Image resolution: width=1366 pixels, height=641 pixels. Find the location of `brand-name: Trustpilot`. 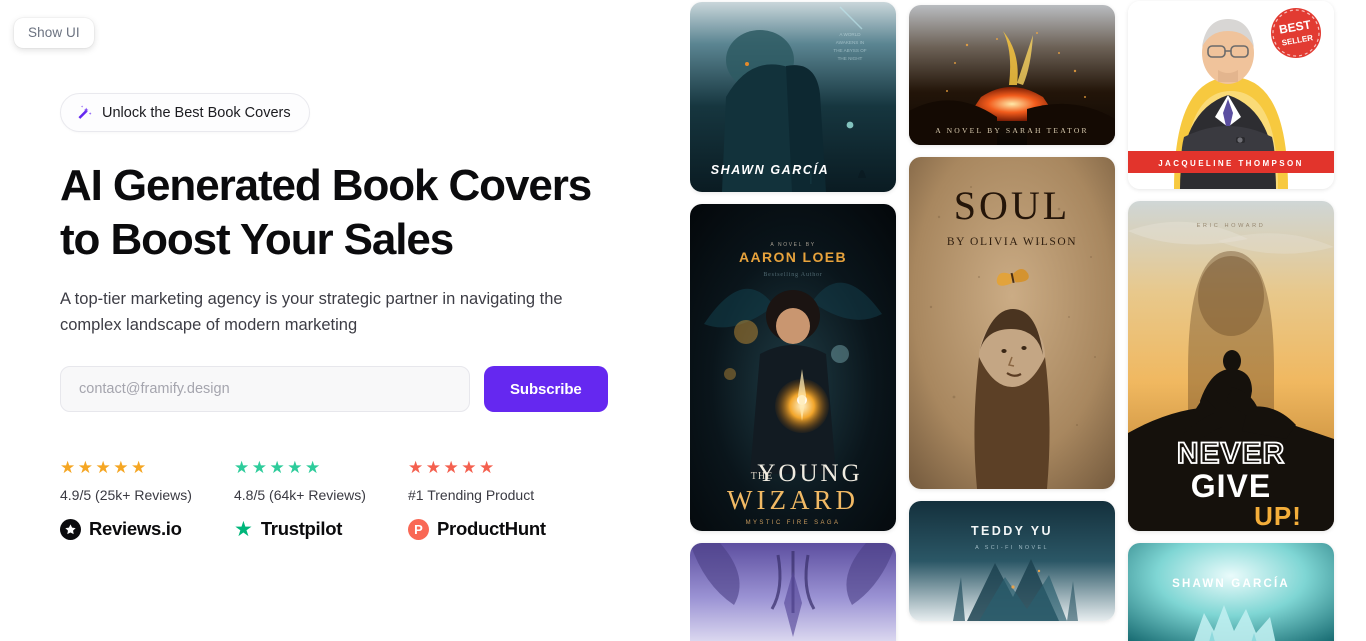

brand-name: Trustpilot is located at coordinates (301, 528).